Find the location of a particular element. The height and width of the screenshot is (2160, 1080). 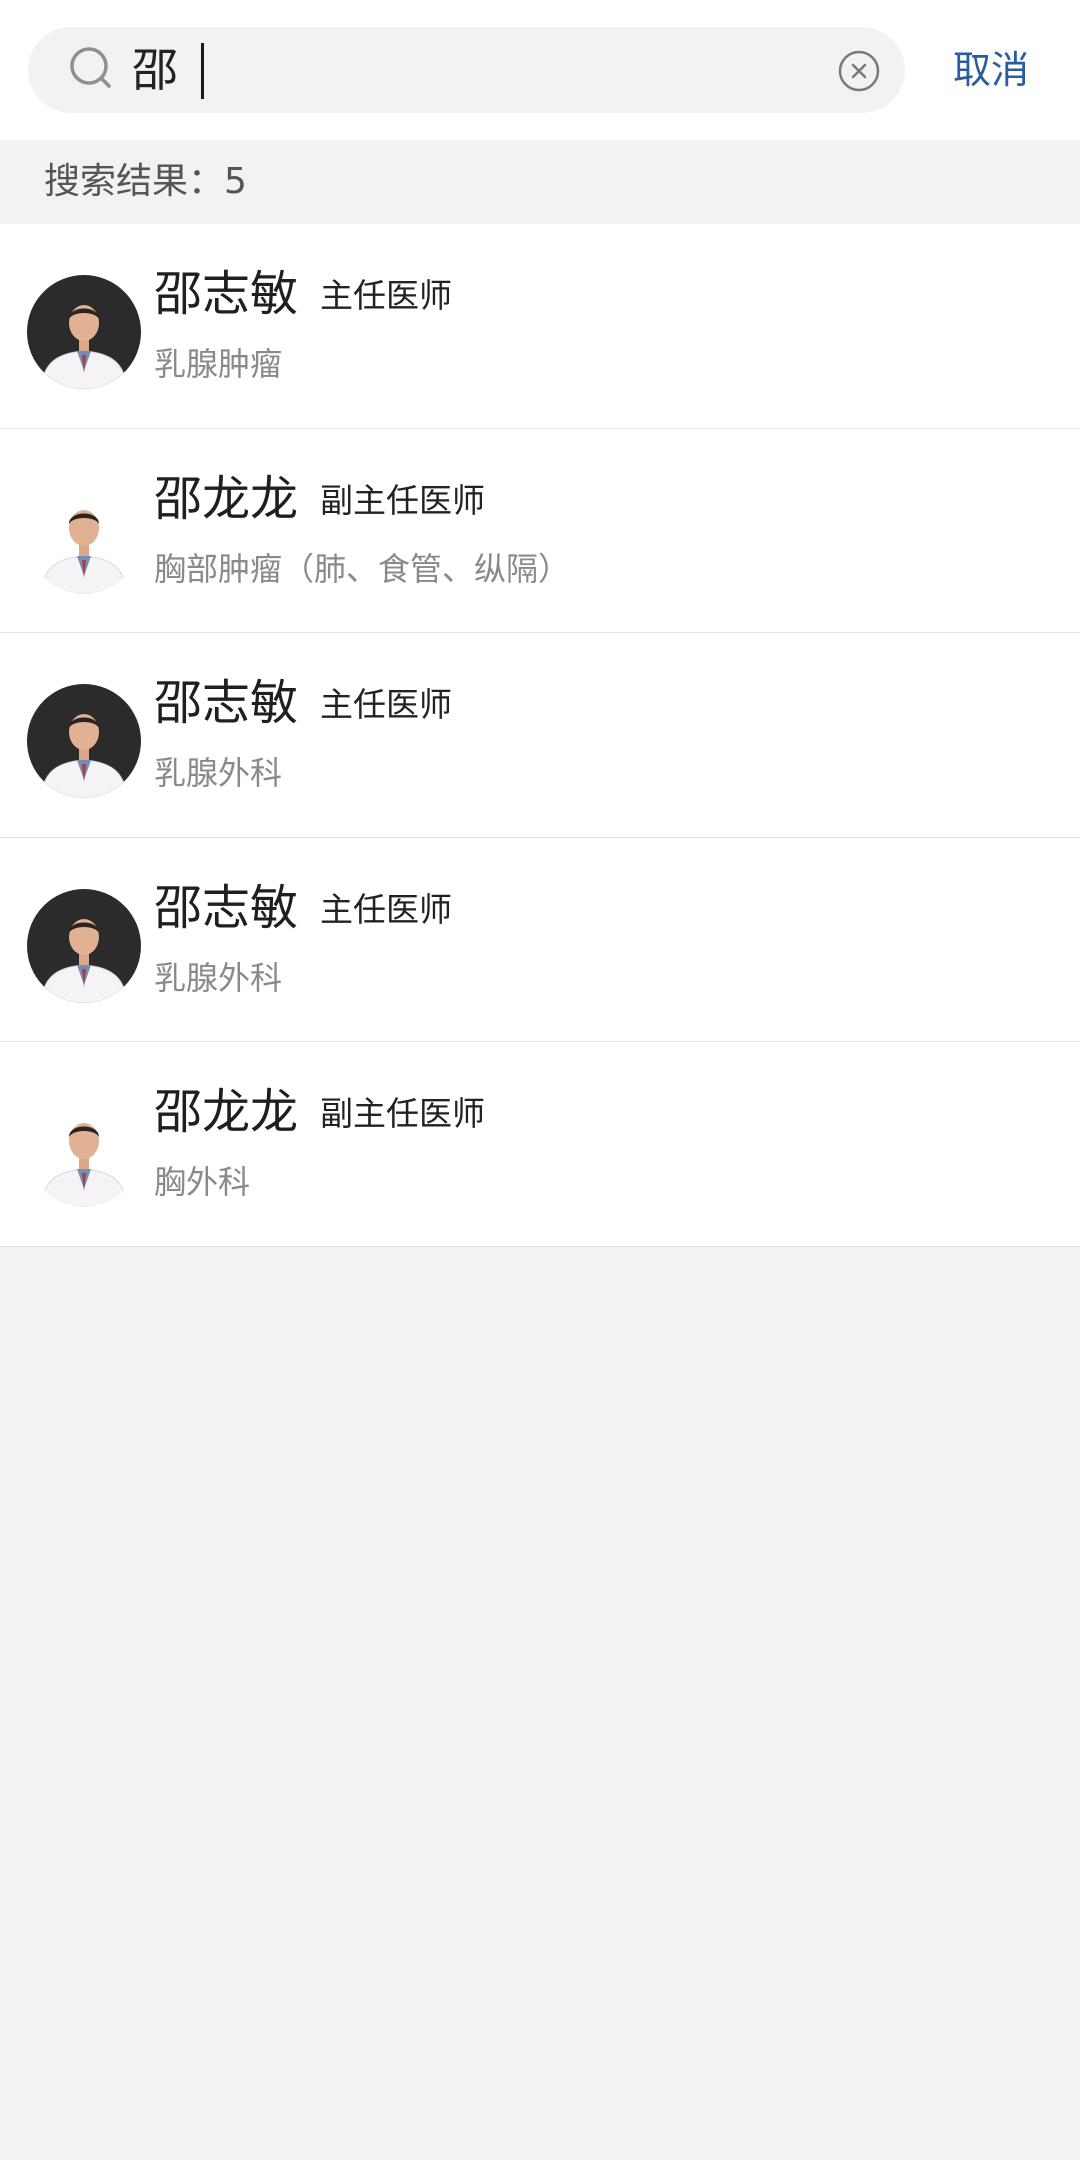

search-icon is located at coordinates (90, 67).